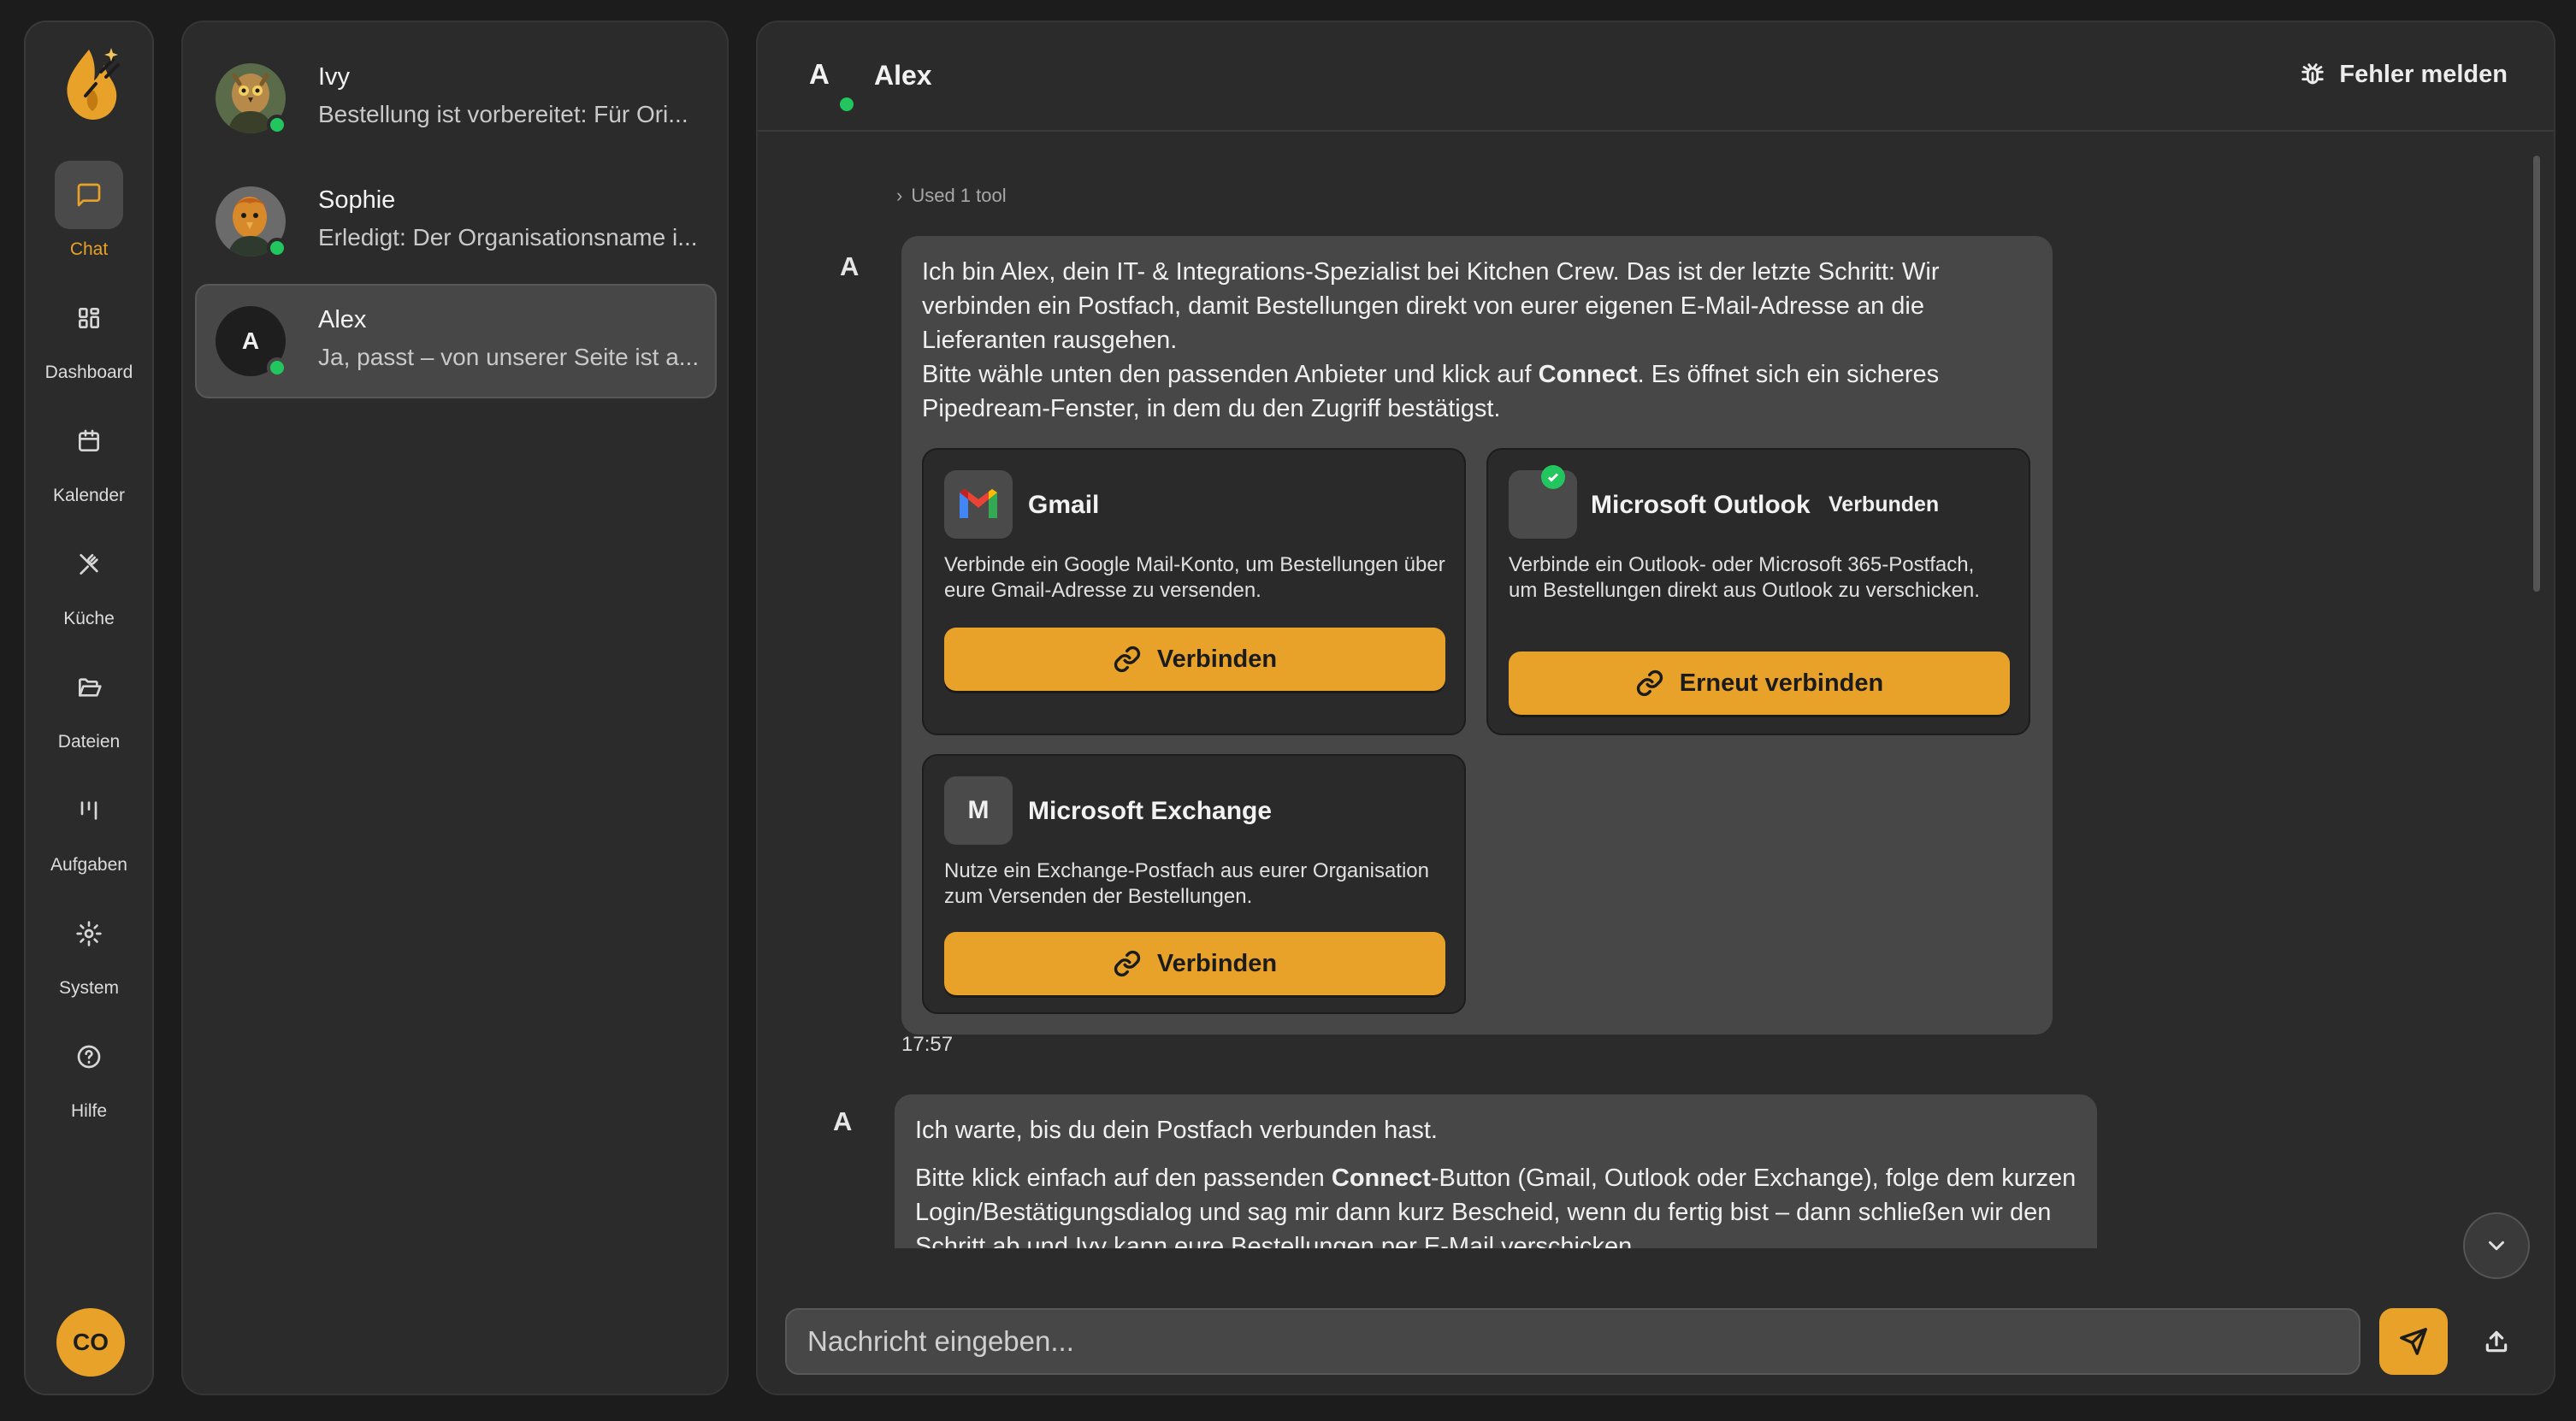  Describe the element at coordinates (1884, 504) in the screenshot. I see `connection-status: Verbunden` at that location.